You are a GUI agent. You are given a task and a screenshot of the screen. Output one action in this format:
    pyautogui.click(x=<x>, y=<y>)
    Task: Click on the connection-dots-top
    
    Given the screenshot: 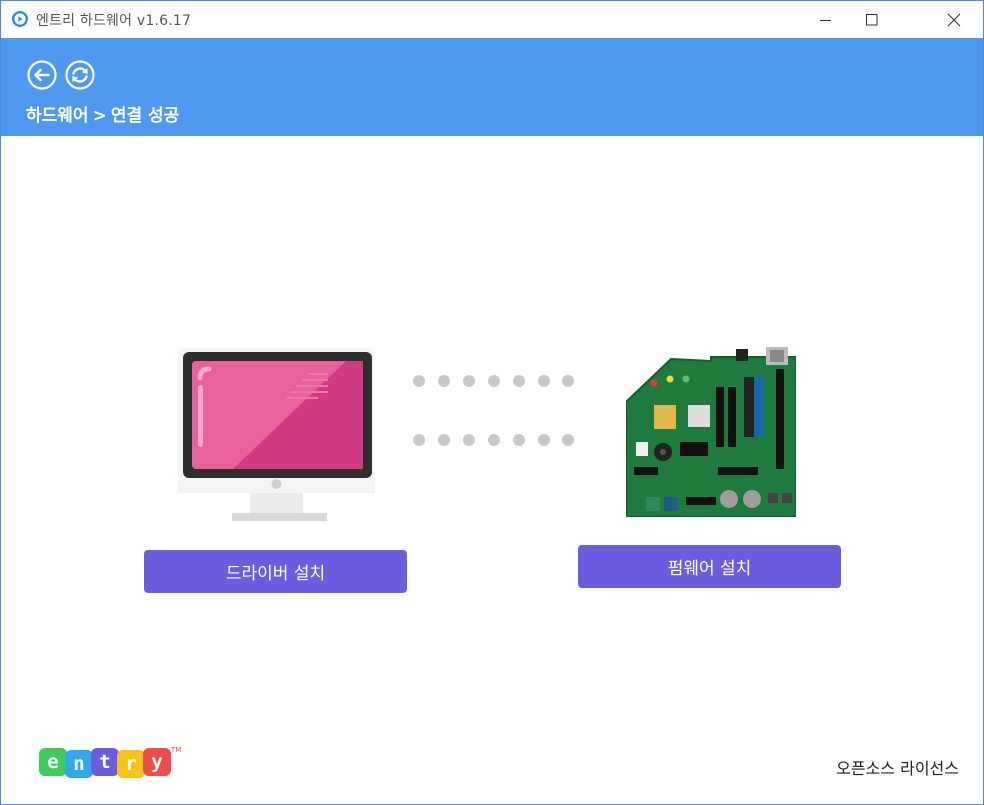 What is the action you would take?
    pyautogui.click(x=496, y=381)
    